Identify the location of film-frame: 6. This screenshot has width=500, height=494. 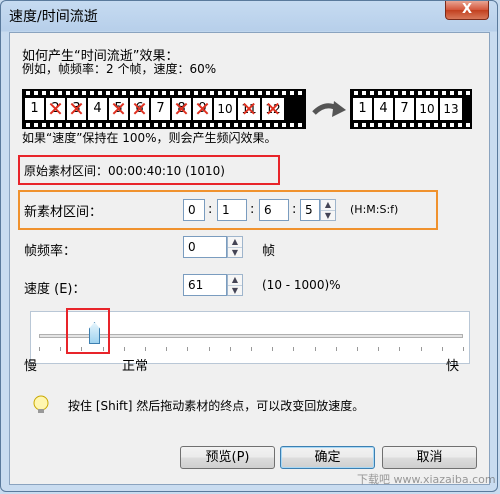
(139, 109).